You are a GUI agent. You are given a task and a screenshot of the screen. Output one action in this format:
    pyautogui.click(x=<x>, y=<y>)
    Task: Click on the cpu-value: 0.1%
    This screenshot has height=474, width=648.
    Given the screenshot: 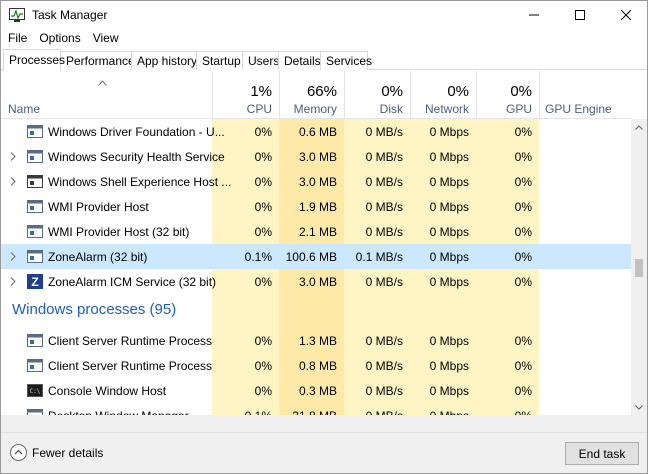 What is the action you would take?
    pyautogui.click(x=258, y=257)
    